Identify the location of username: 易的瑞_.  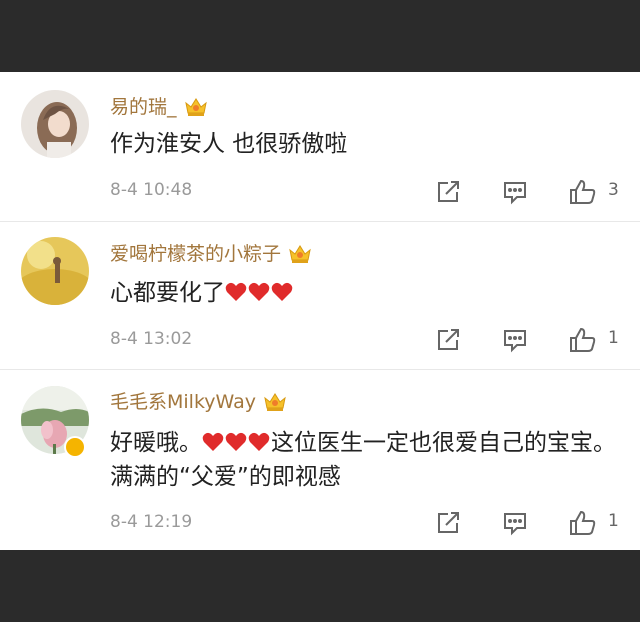
(159, 105).